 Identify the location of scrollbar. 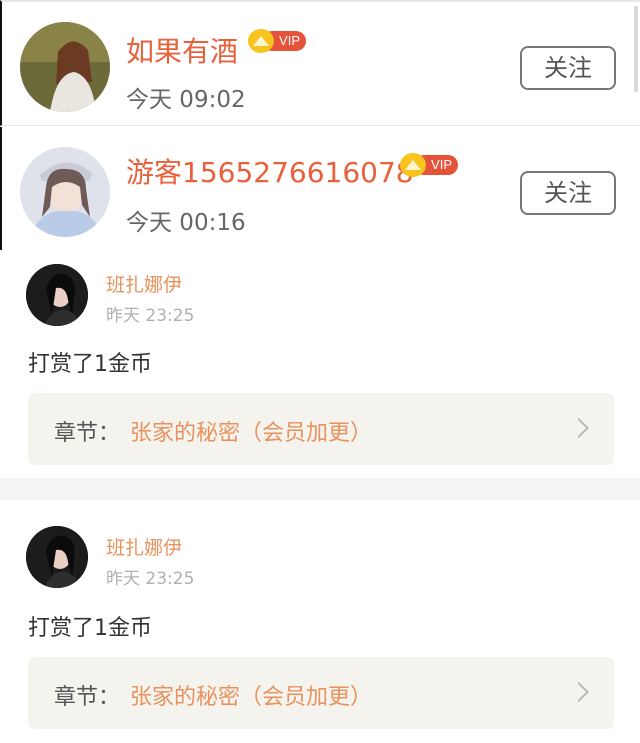
(636, 49).